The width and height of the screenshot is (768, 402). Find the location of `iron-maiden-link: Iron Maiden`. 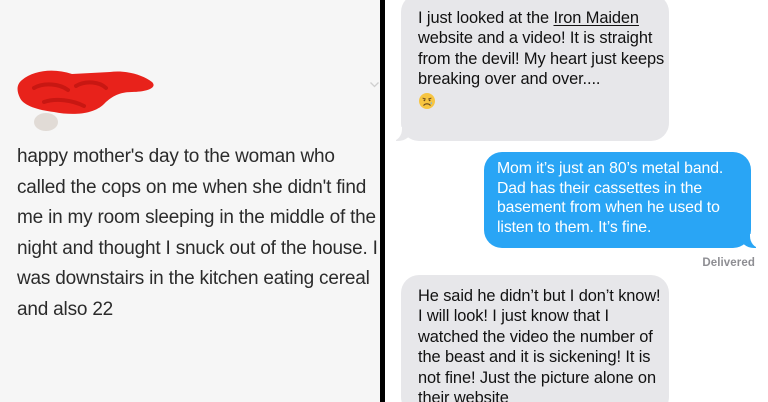

iron-maiden-link: Iron Maiden is located at coordinates (596, 18).